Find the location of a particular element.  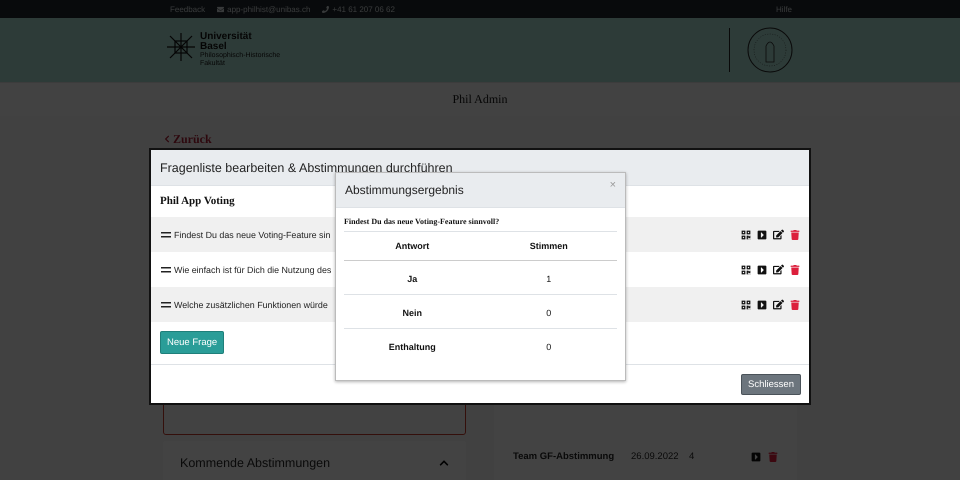

new-question-button: Neue Frage is located at coordinates (192, 342).